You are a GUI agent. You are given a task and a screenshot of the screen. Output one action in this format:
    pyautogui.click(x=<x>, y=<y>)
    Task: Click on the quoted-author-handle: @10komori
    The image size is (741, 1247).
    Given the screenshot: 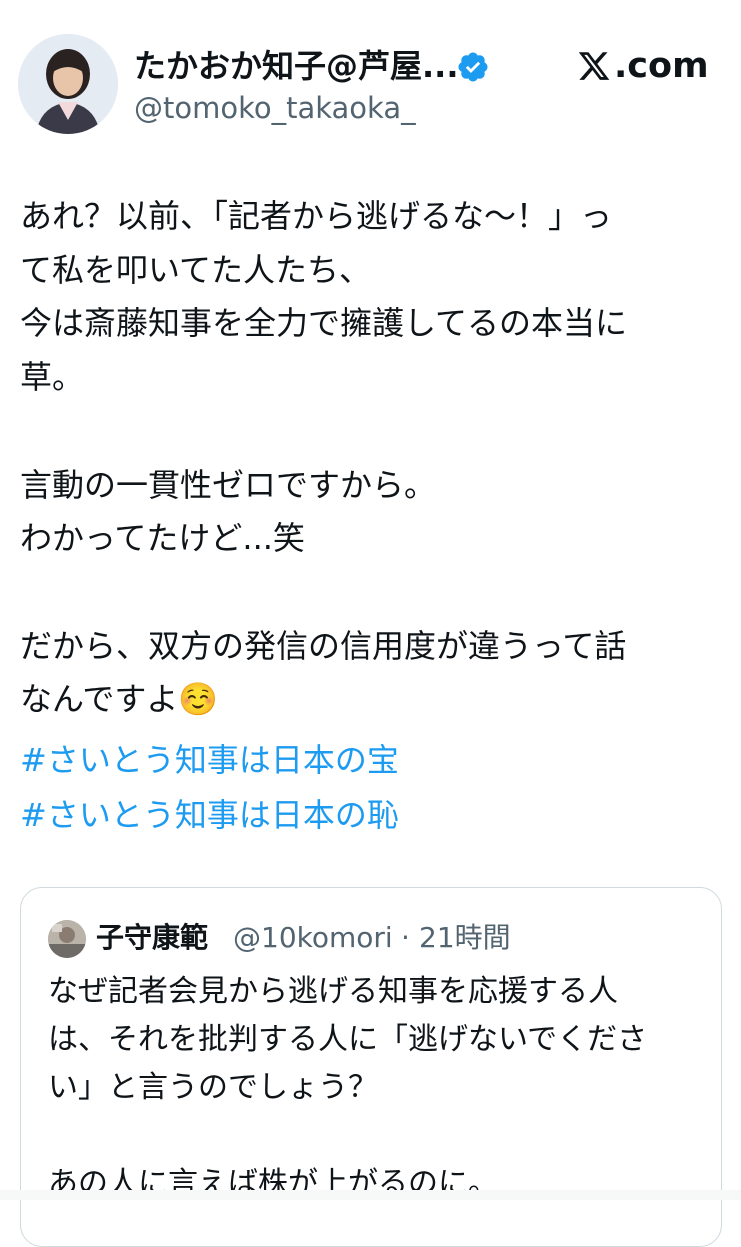 What is the action you would take?
    pyautogui.click(x=313, y=938)
    